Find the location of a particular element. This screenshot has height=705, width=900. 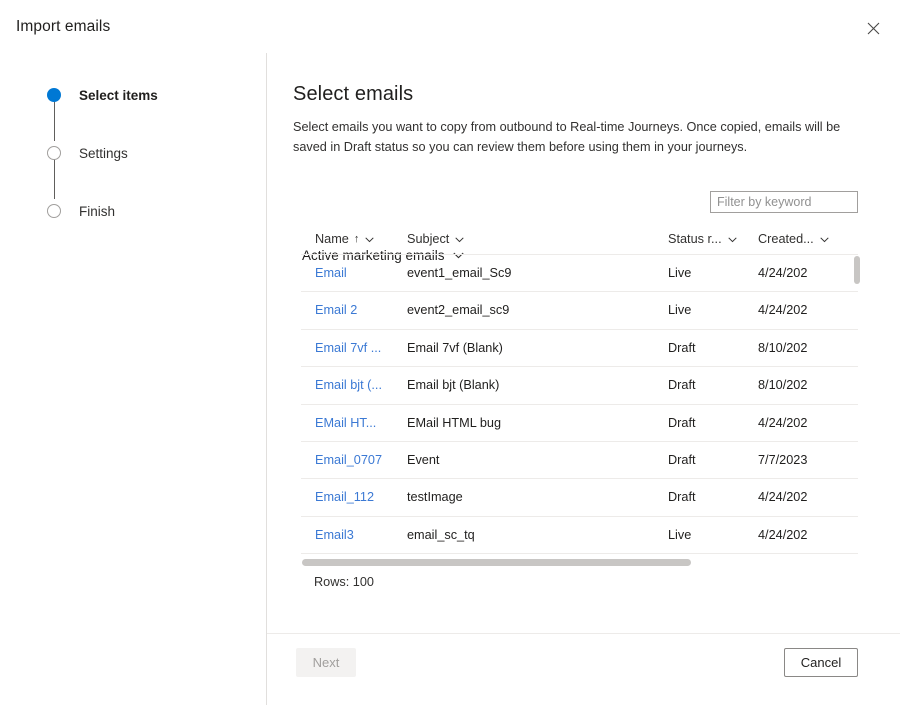

search-input is located at coordinates (784, 202).